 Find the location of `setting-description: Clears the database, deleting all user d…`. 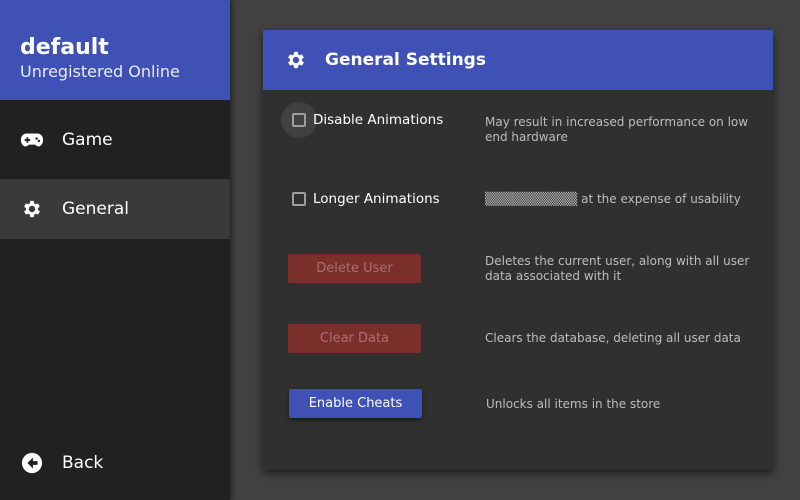

setting-description: Clears the database, deleting all user d… is located at coordinates (613, 338).